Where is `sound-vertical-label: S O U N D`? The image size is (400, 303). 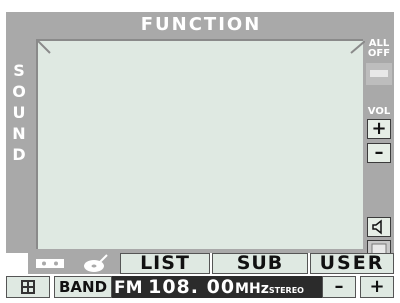 sound-vertical-label: S O U N D is located at coordinates (19, 112).